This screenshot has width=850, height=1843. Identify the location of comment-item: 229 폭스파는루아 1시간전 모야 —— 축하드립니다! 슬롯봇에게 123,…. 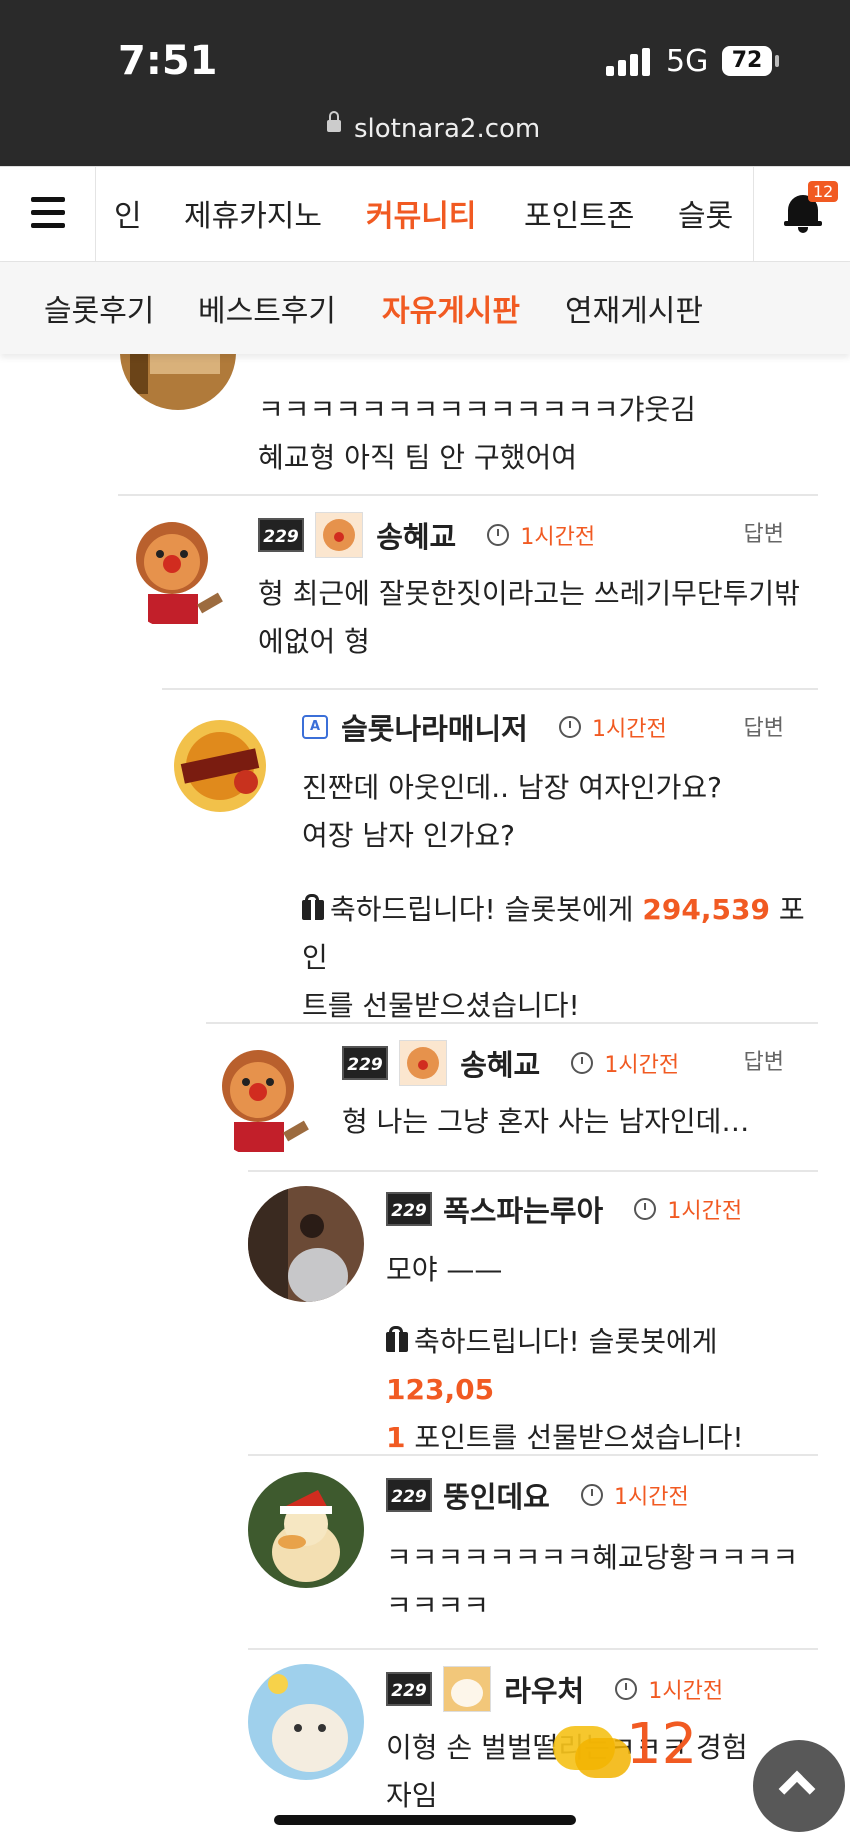
(533, 1316).